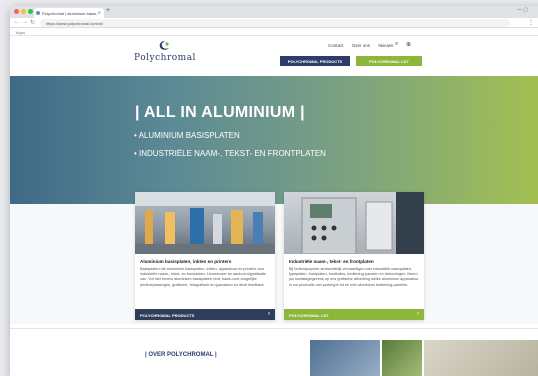 Image resolution: width=538 pixels, height=376 pixels. Describe the element at coordinates (30, 11) in the screenshot. I see `maximize-window-icon` at that location.